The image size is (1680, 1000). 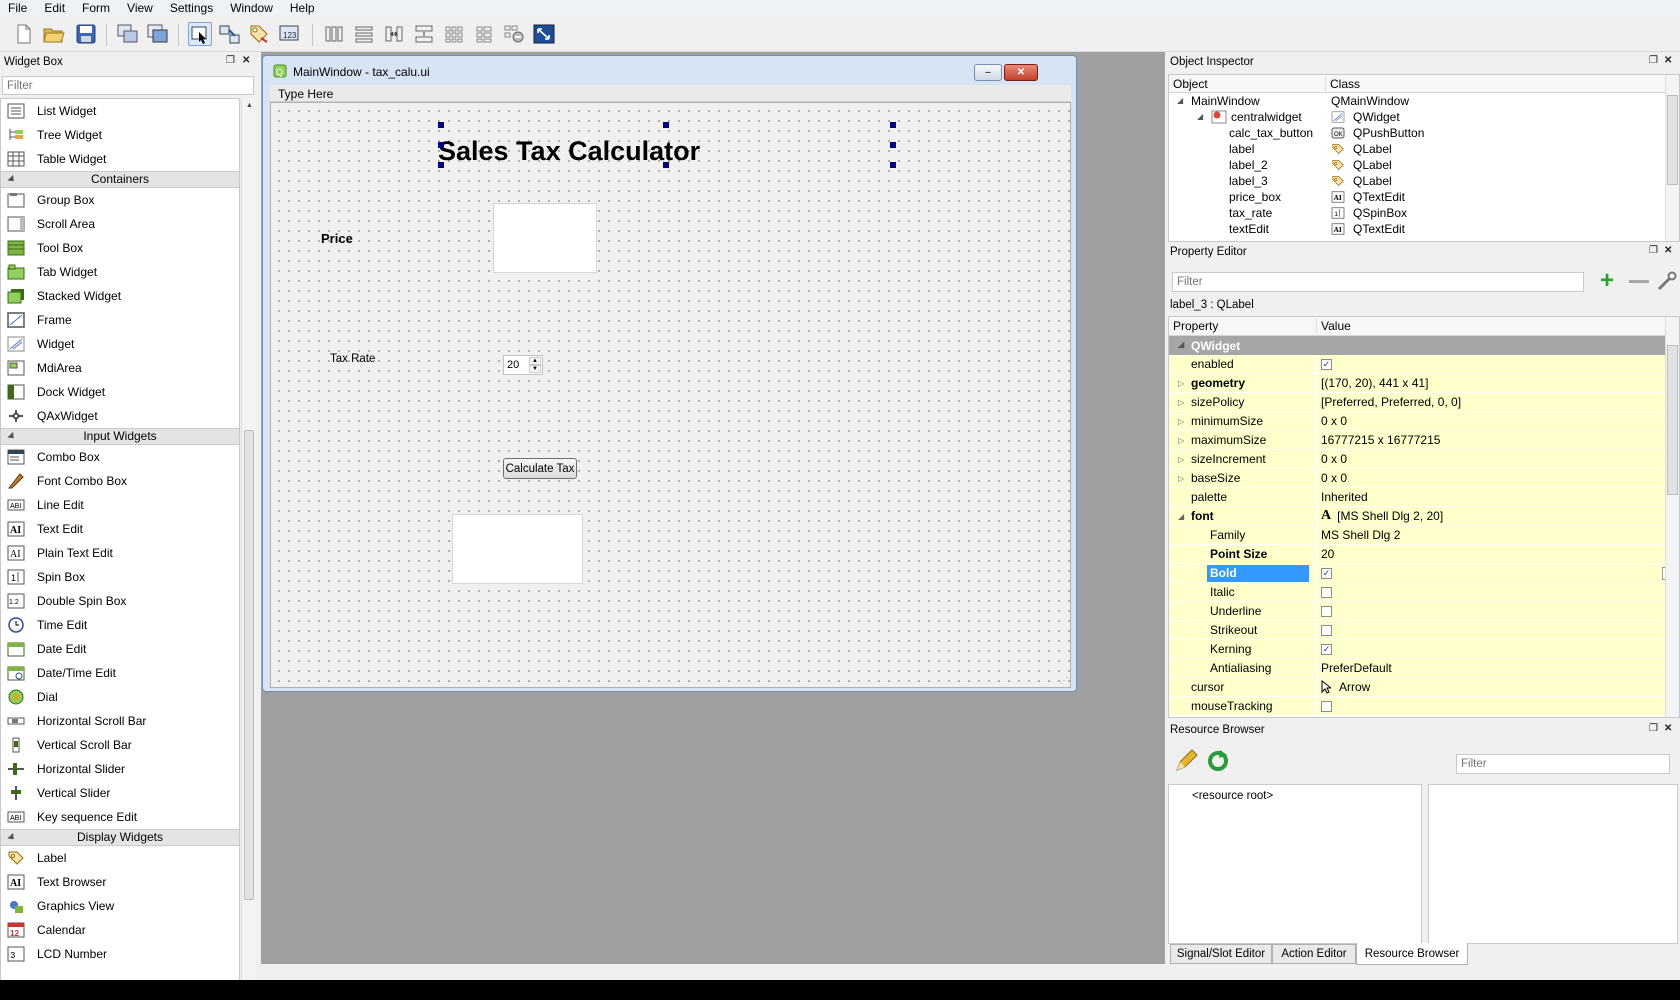 I want to click on spin-up-icon: ▲, so click(x=535, y=361).